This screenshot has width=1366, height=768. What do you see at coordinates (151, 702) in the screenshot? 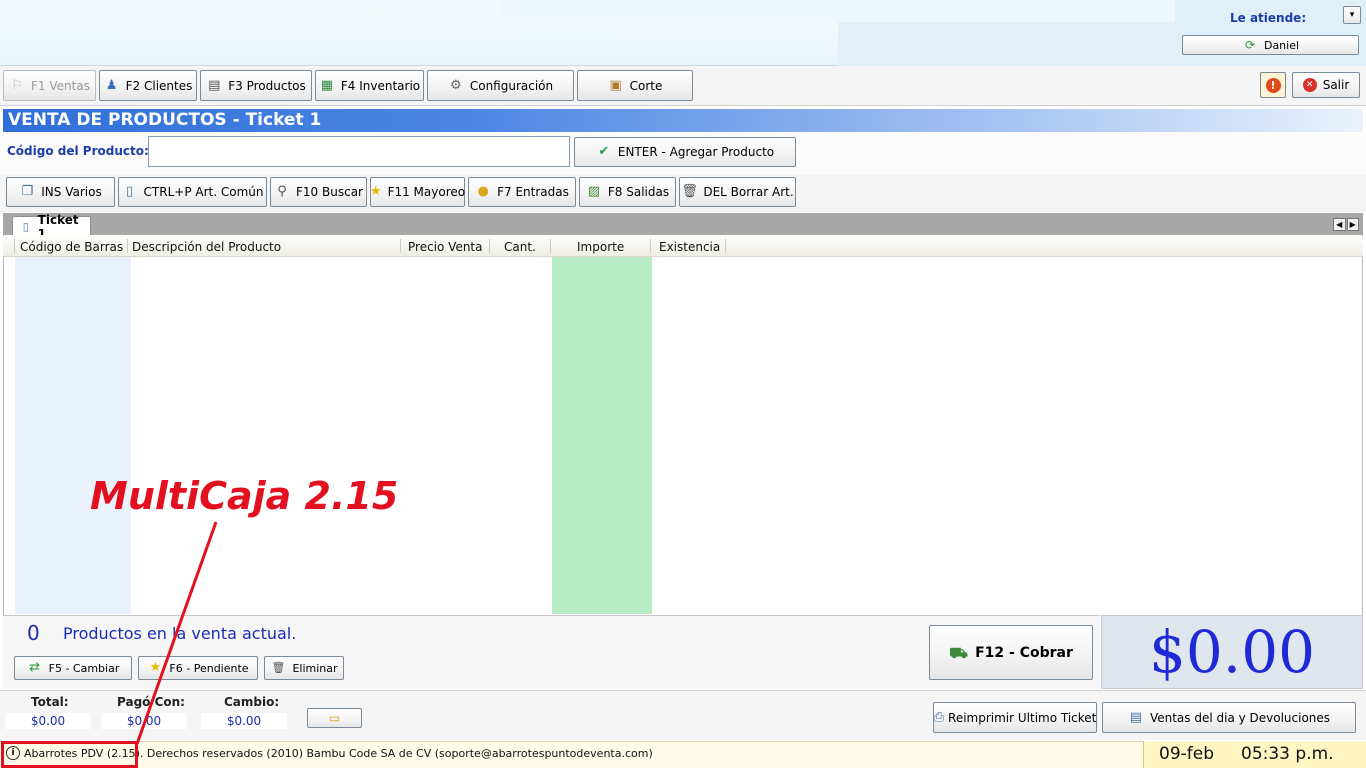
I see `pago-label: Pagó Con:` at bounding box center [151, 702].